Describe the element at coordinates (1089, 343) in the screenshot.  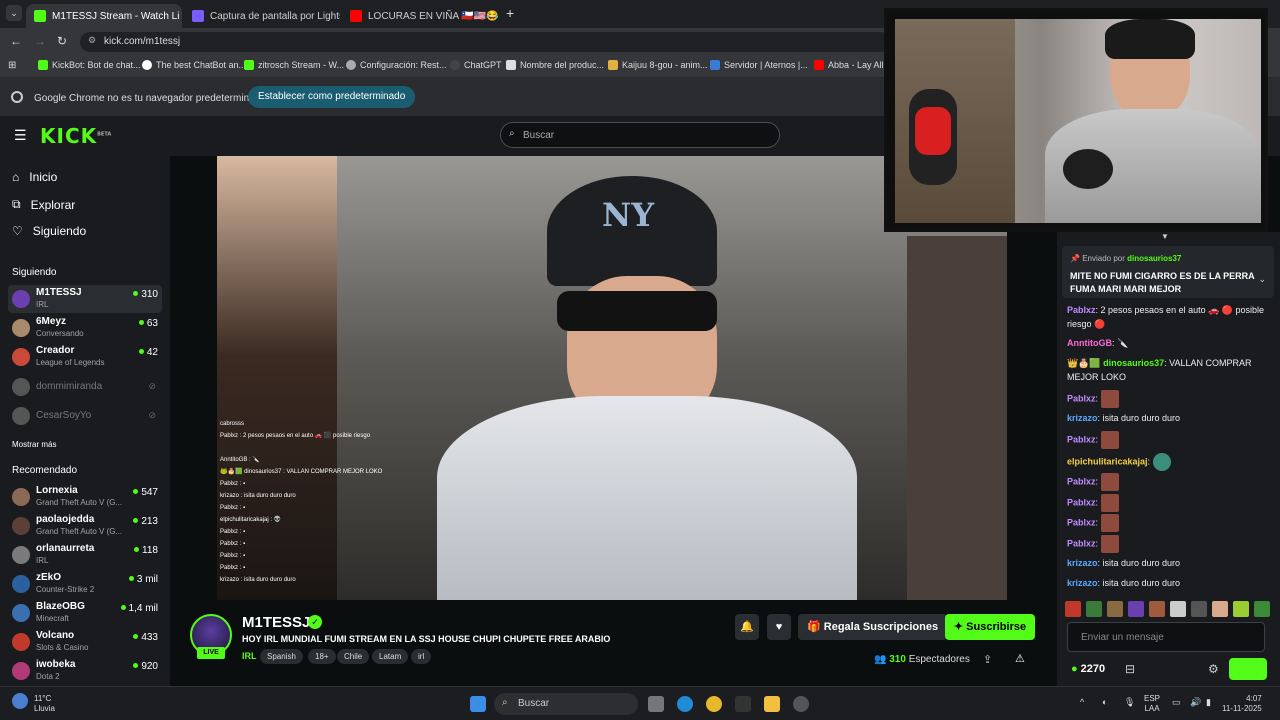
I see `chat-username: AnntitoGB` at that location.